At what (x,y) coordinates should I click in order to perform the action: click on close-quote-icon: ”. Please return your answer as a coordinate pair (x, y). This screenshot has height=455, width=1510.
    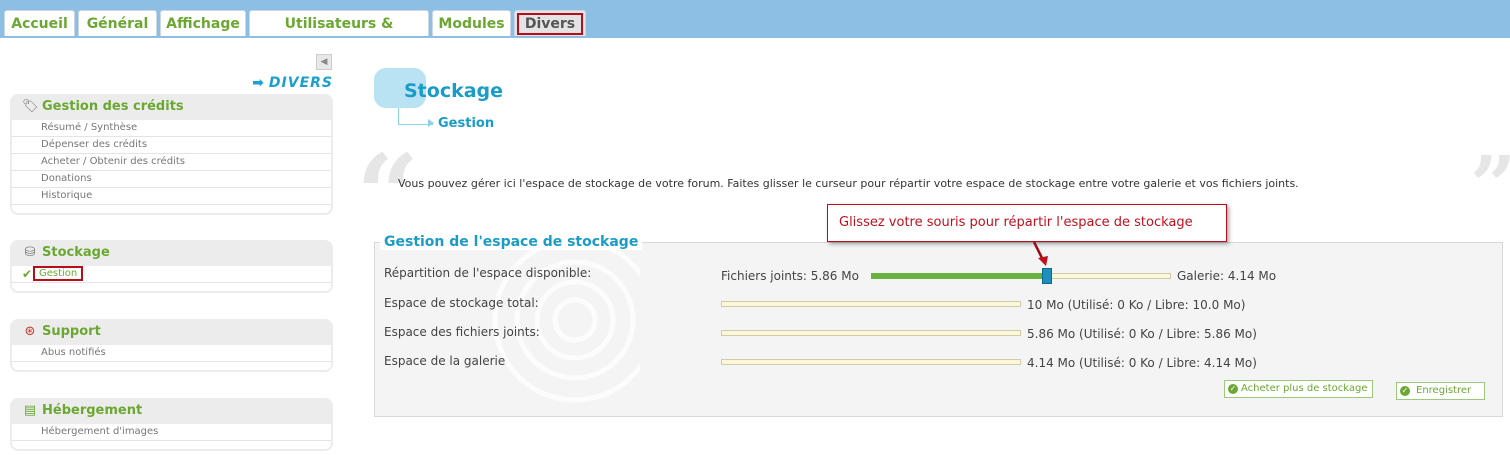
    Looking at the image, I should click on (1490, 185).